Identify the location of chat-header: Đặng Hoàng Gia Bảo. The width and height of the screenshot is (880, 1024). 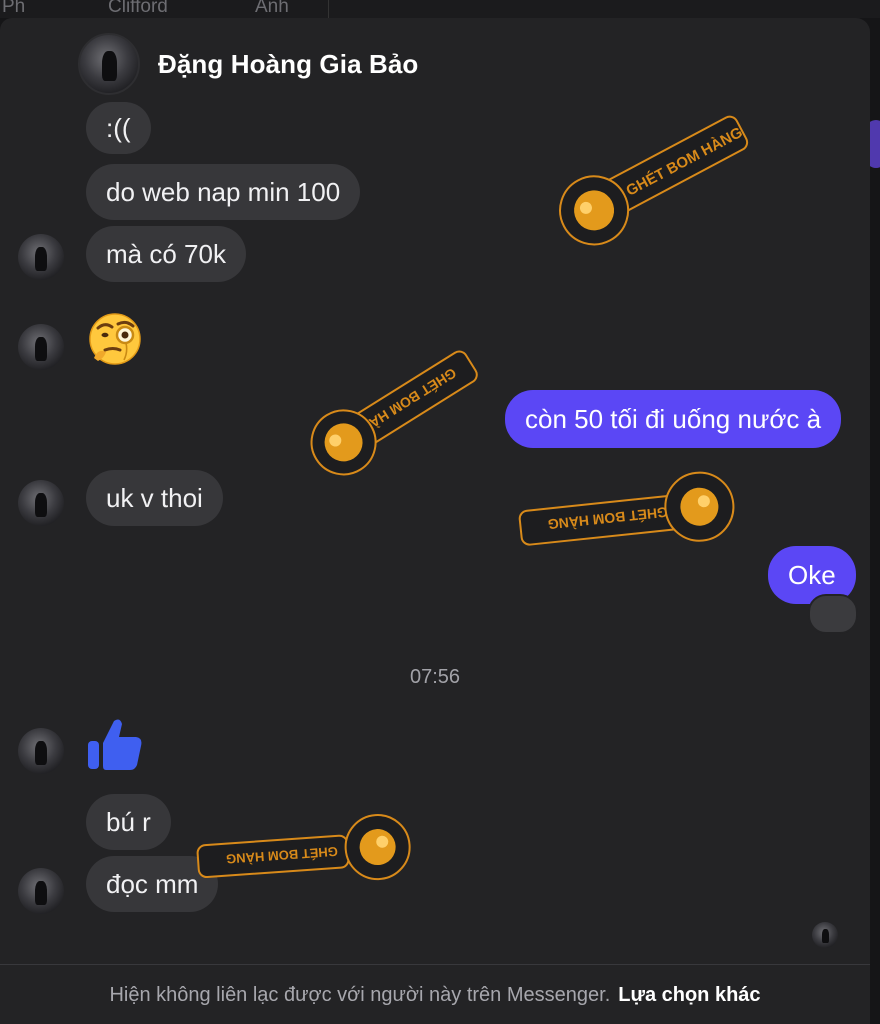
(248, 64).